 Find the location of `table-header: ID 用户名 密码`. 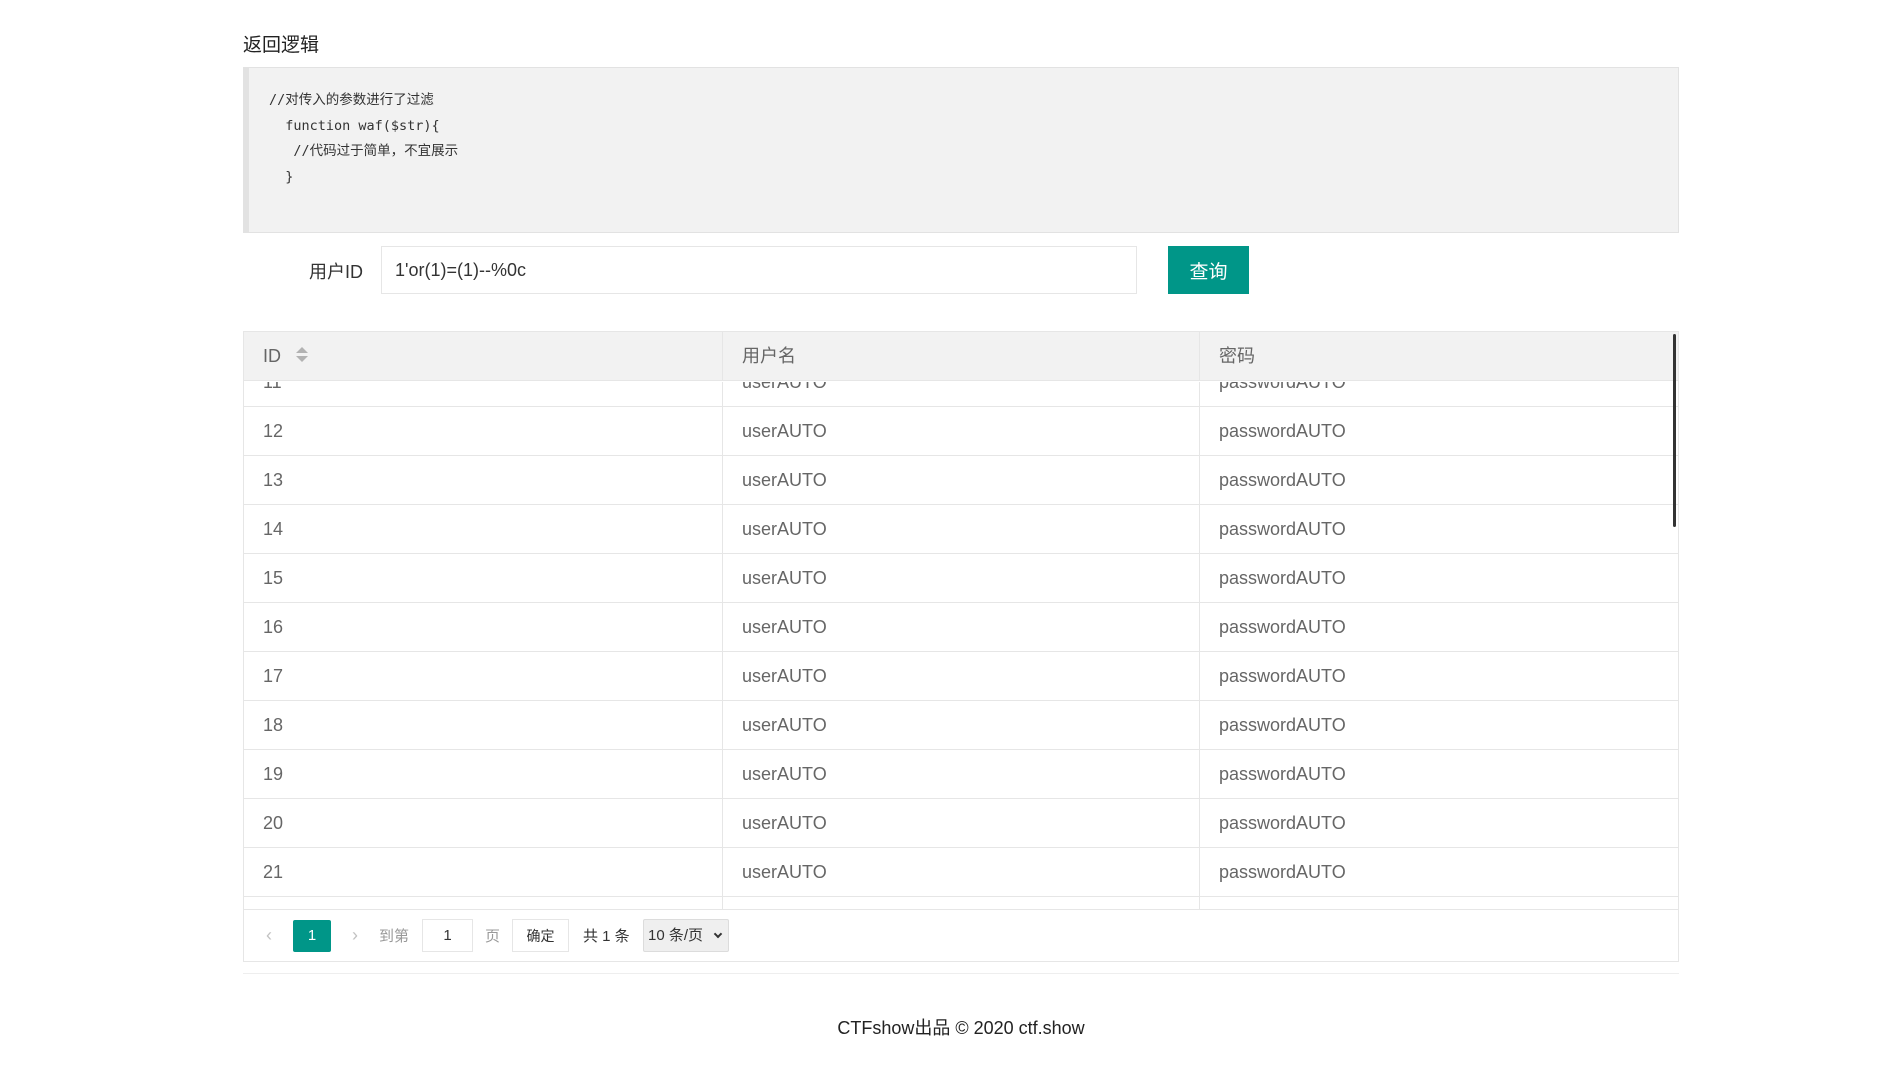

table-header: ID 用户名 密码 is located at coordinates (961, 356).